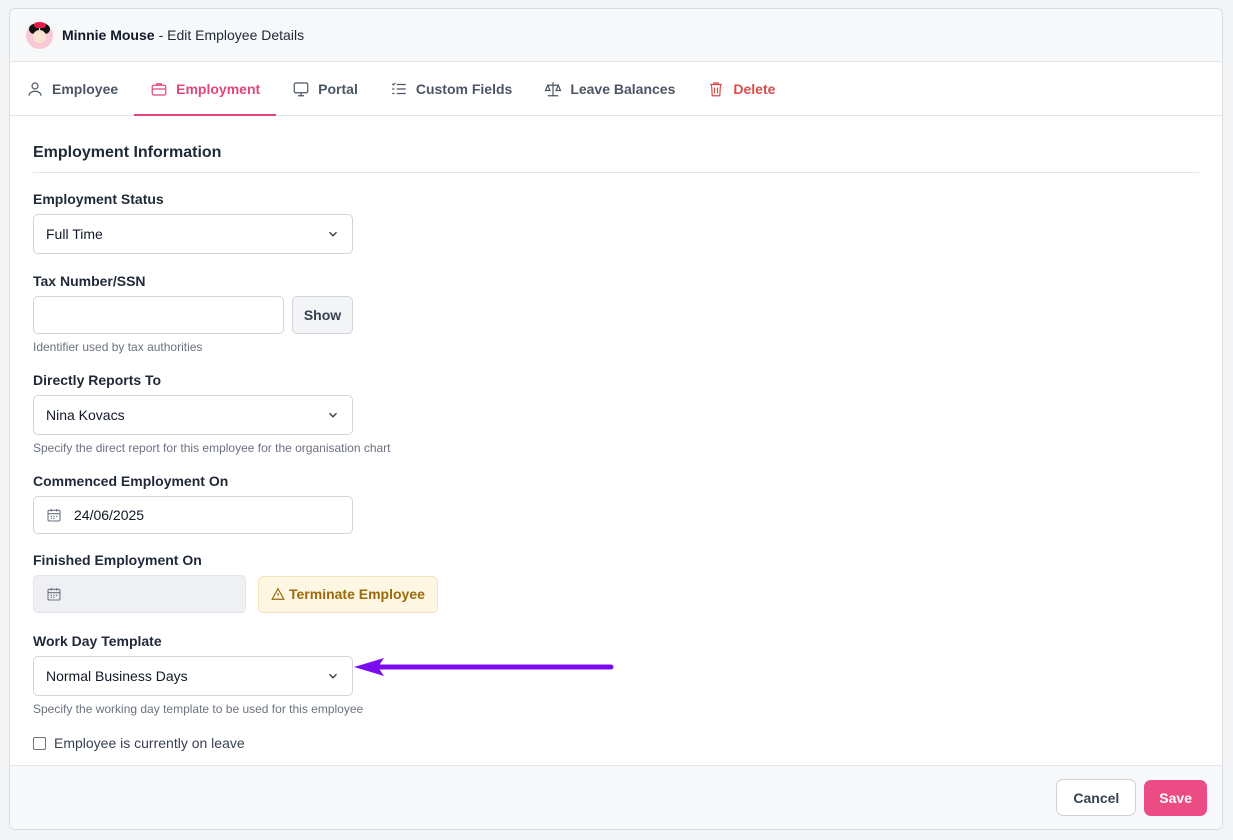 The height and width of the screenshot is (840, 1233). I want to click on tab-delete: Delete, so click(741, 88).